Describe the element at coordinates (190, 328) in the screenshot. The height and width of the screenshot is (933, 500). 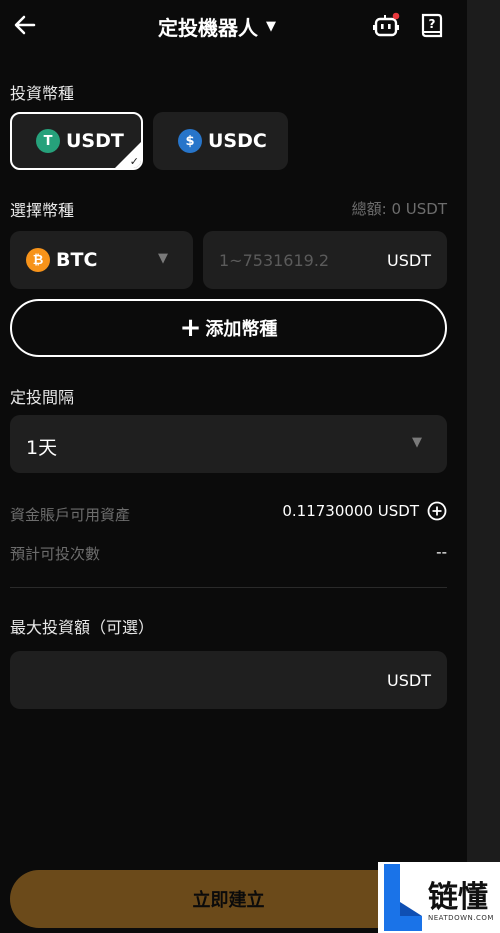
I see `plus-icon: +` at that location.